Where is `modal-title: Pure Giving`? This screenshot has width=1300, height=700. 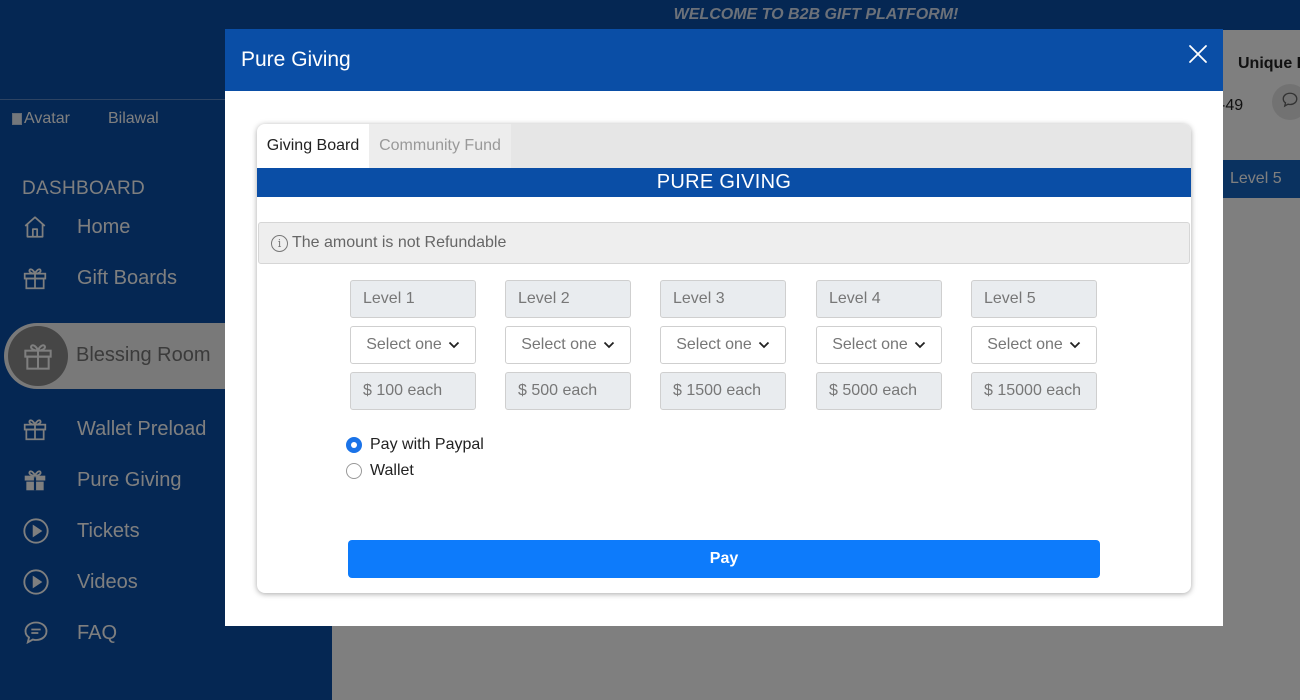 modal-title: Pure Giving is located at coordinates (296, 59).